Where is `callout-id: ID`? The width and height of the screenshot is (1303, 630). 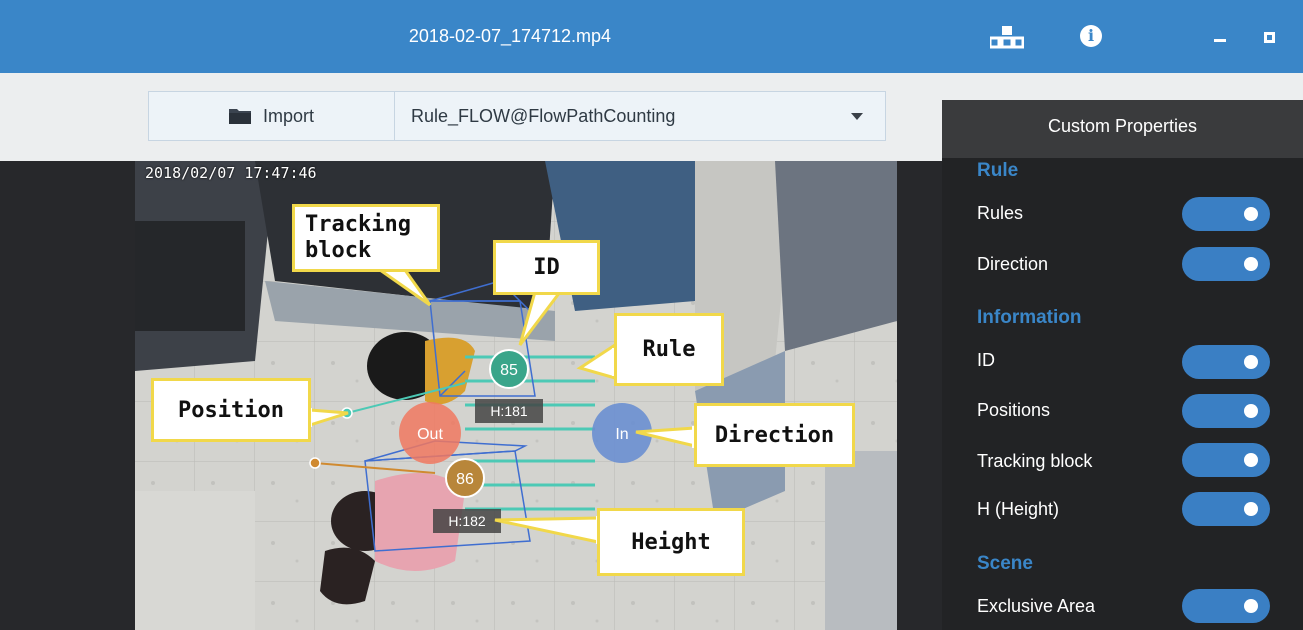 callout-id: ID is located at coordinates (546, 267).